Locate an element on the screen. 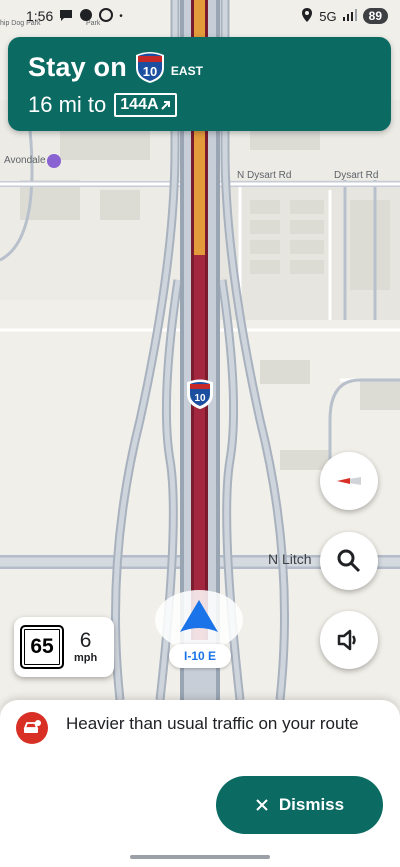 Image resolution: width=400 pixels, height=867 pixels. compass-icon is located at coordinates (349, 481).